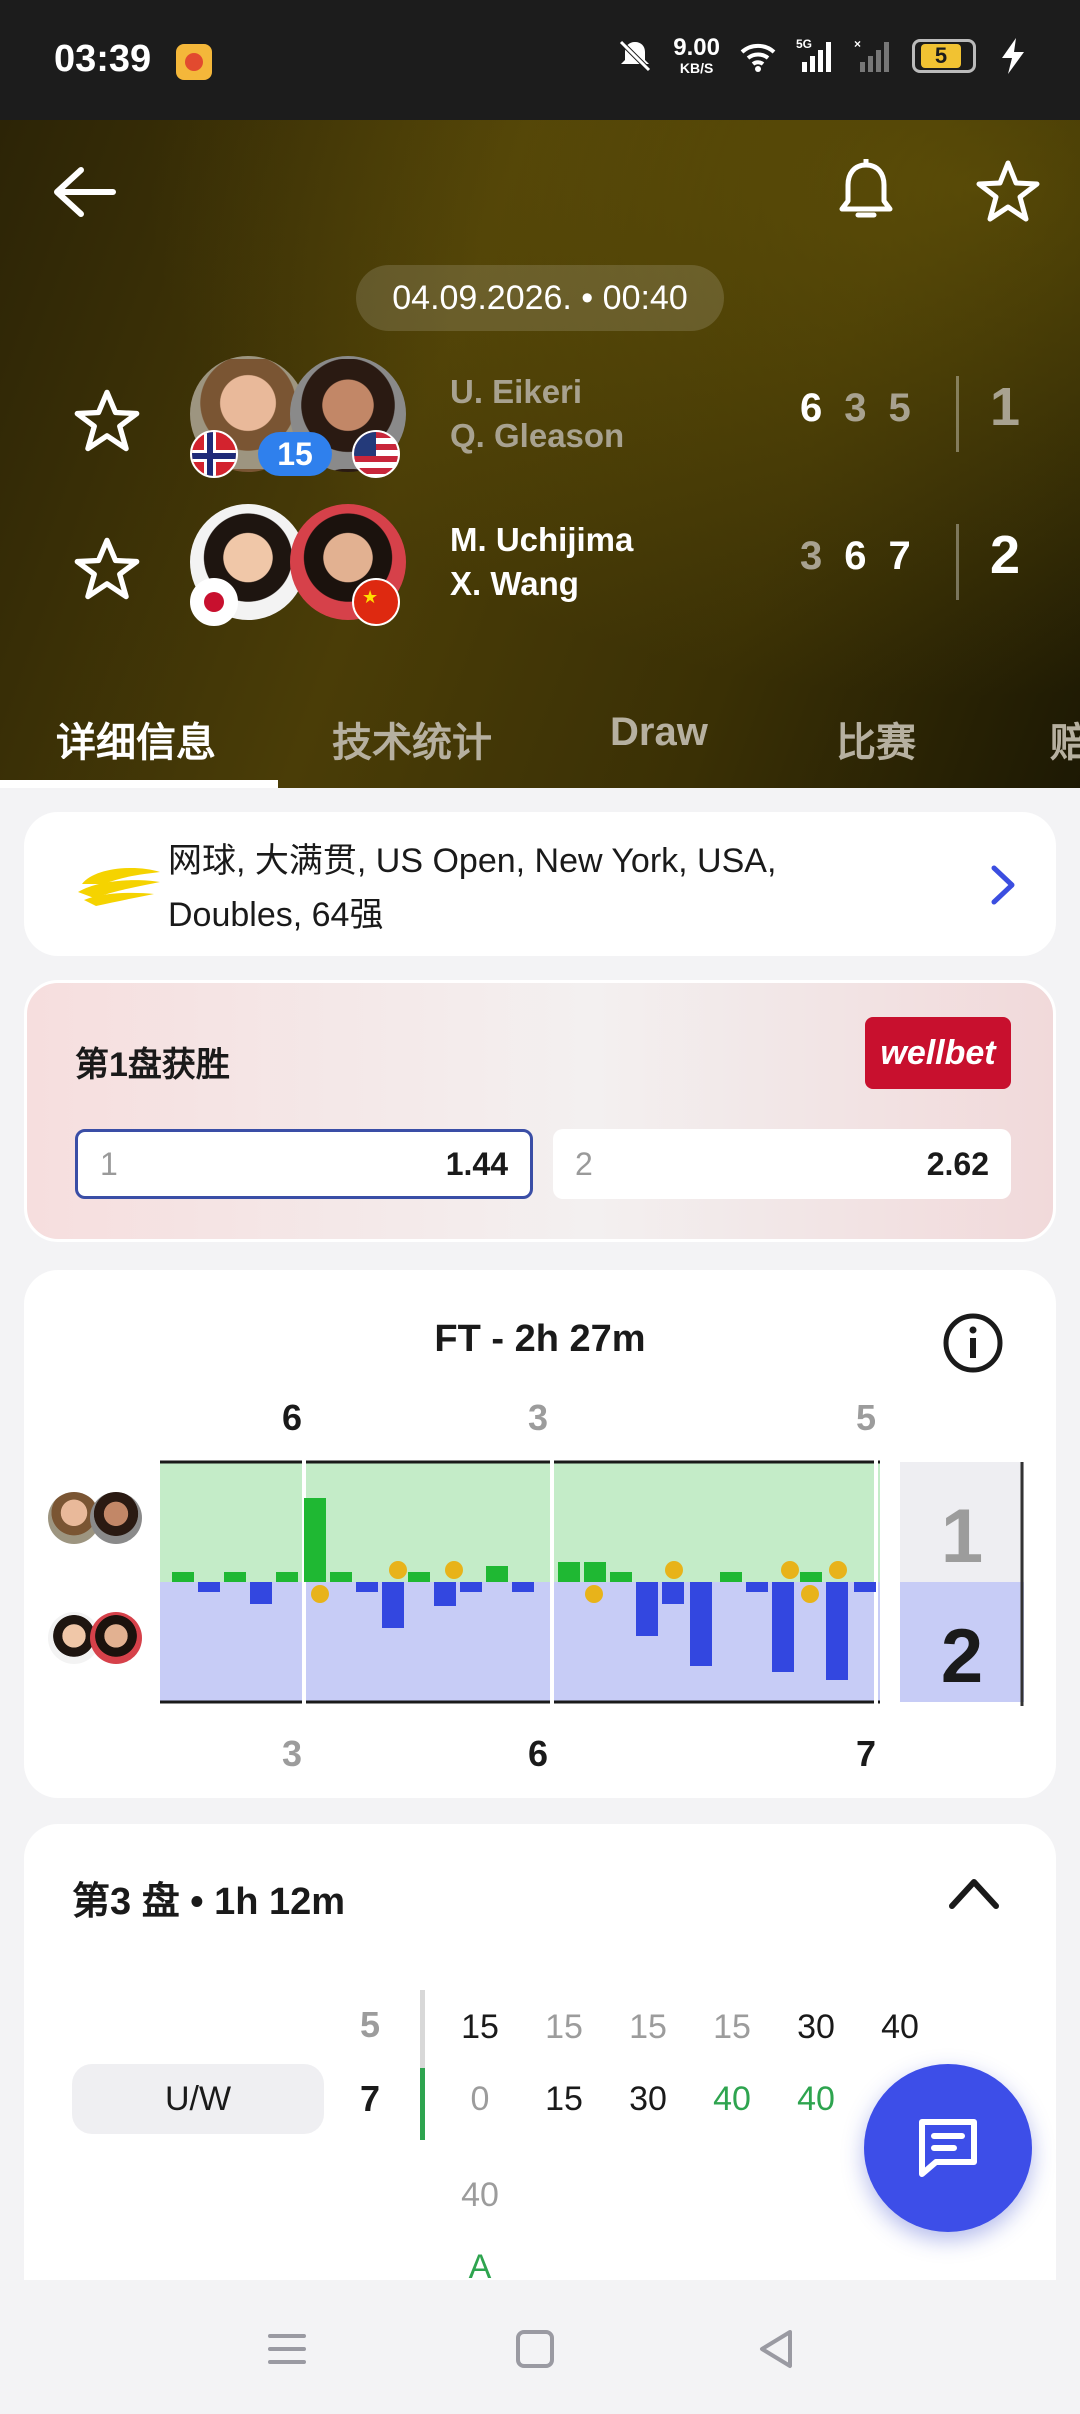 This screenshot has height=2414, width=1080. I want to click on server-label: U/W, so click(198, 2099).